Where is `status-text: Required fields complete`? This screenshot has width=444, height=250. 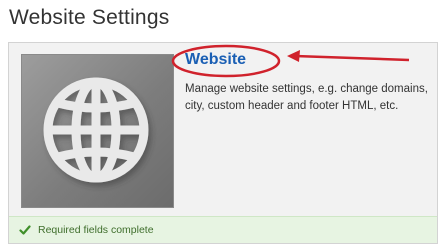
status-text: Required fields complete is located at coordinates (96, 230).